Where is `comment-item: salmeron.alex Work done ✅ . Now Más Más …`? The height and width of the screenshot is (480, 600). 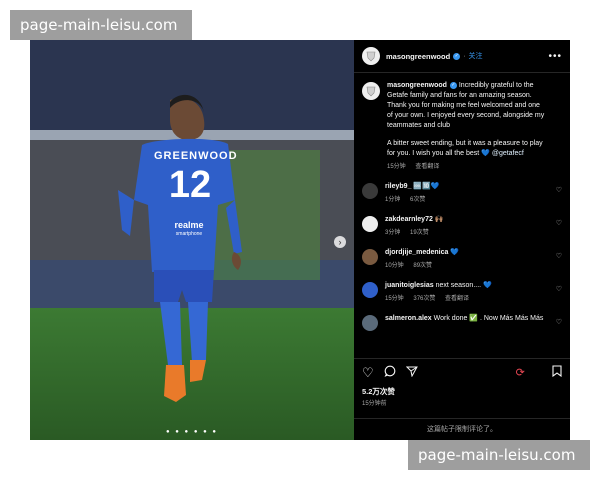 comment-item: salmeron.alex Work done ✅ . Now Más Más … is located at coordinates (462, 322).